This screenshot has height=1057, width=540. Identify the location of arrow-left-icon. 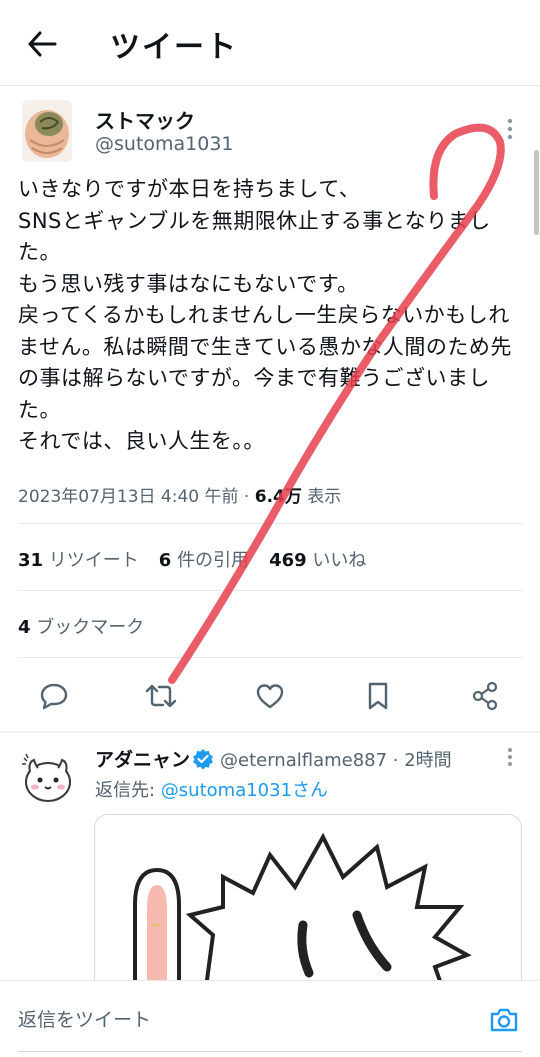
(42, 44).